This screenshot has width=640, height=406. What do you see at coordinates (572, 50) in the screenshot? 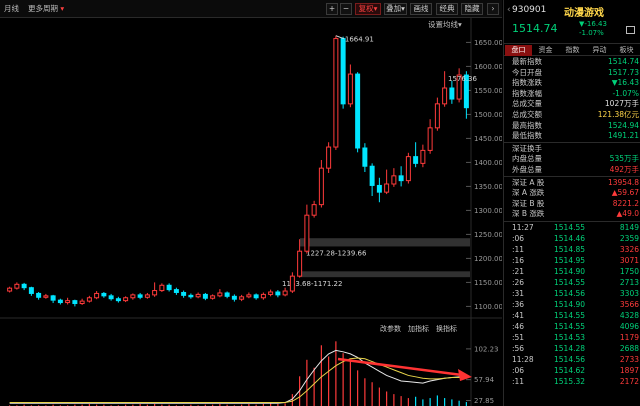
I see `panel-tab-2: 指数` at bounding box center [572, 50].